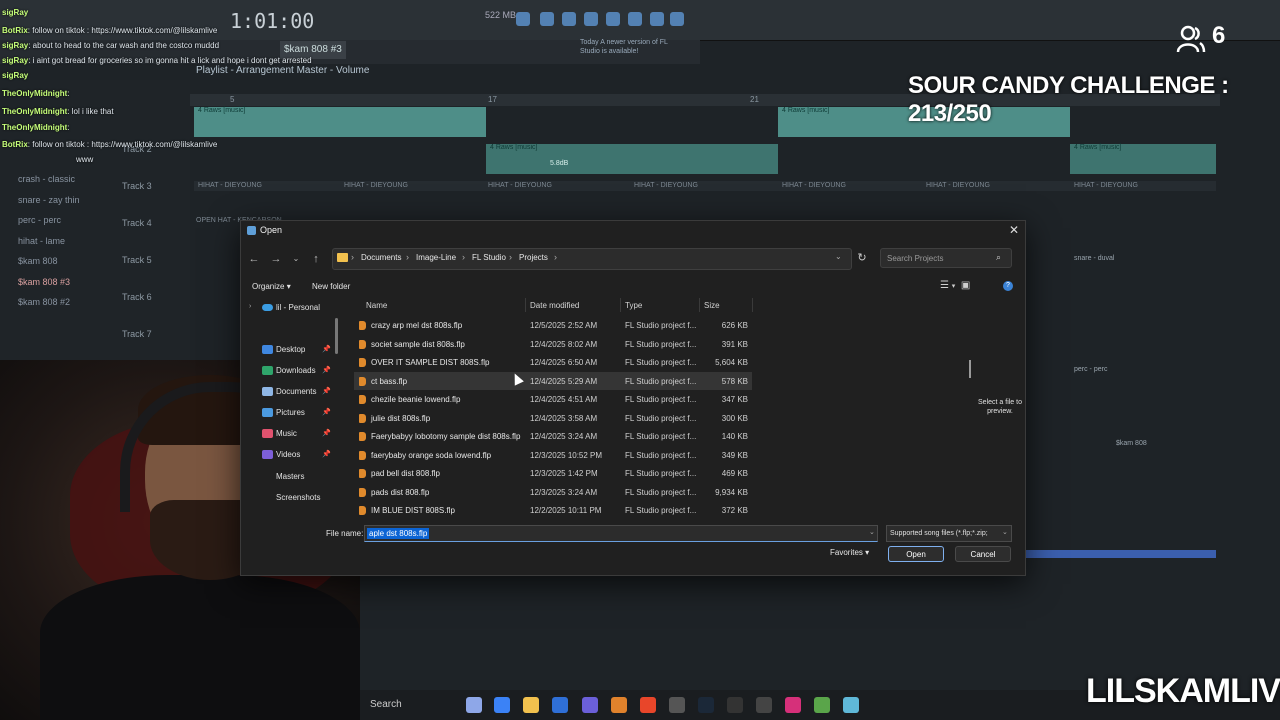 The width and height of the screenshot is (1280, 720). I want to click on cancel-button: Cancel, so click(983, 554).